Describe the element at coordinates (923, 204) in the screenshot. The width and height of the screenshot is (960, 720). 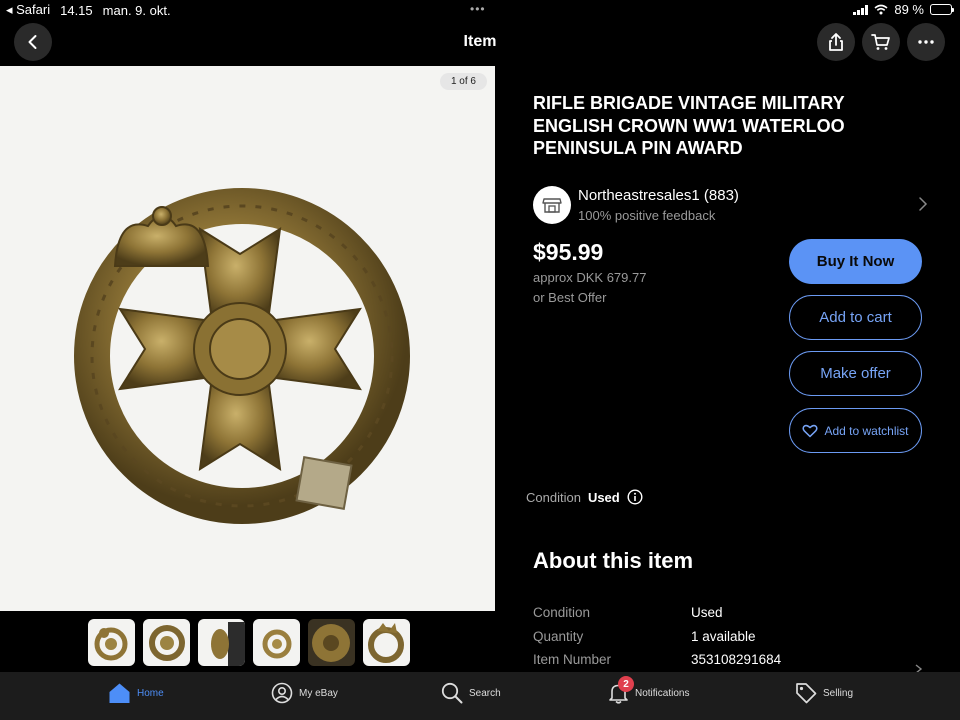
I see `chevron-right-icon` at that location.